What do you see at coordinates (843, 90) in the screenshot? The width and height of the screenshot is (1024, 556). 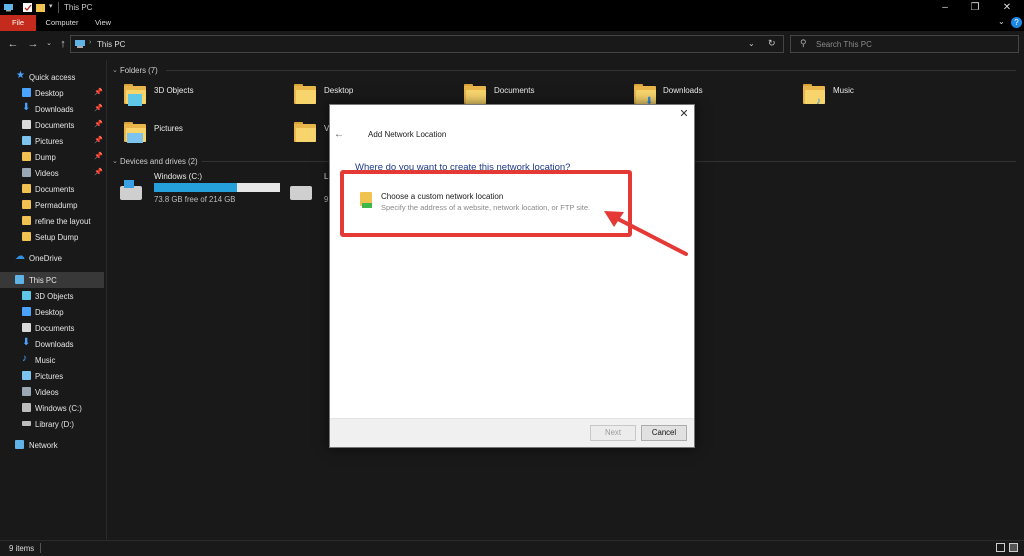 I see `folder-label-music: Music` at bounding box center [843, 90].